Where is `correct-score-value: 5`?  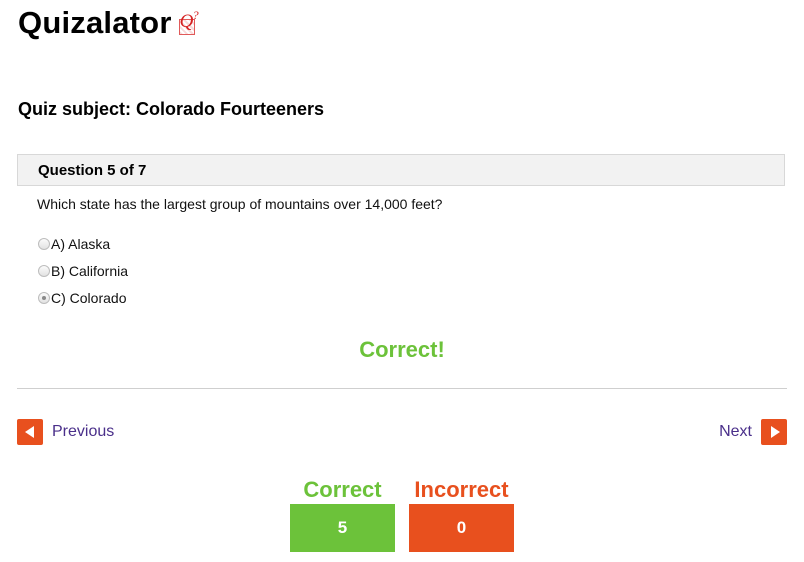
correct-score-value: 5 is located at coordinates (342, 528).